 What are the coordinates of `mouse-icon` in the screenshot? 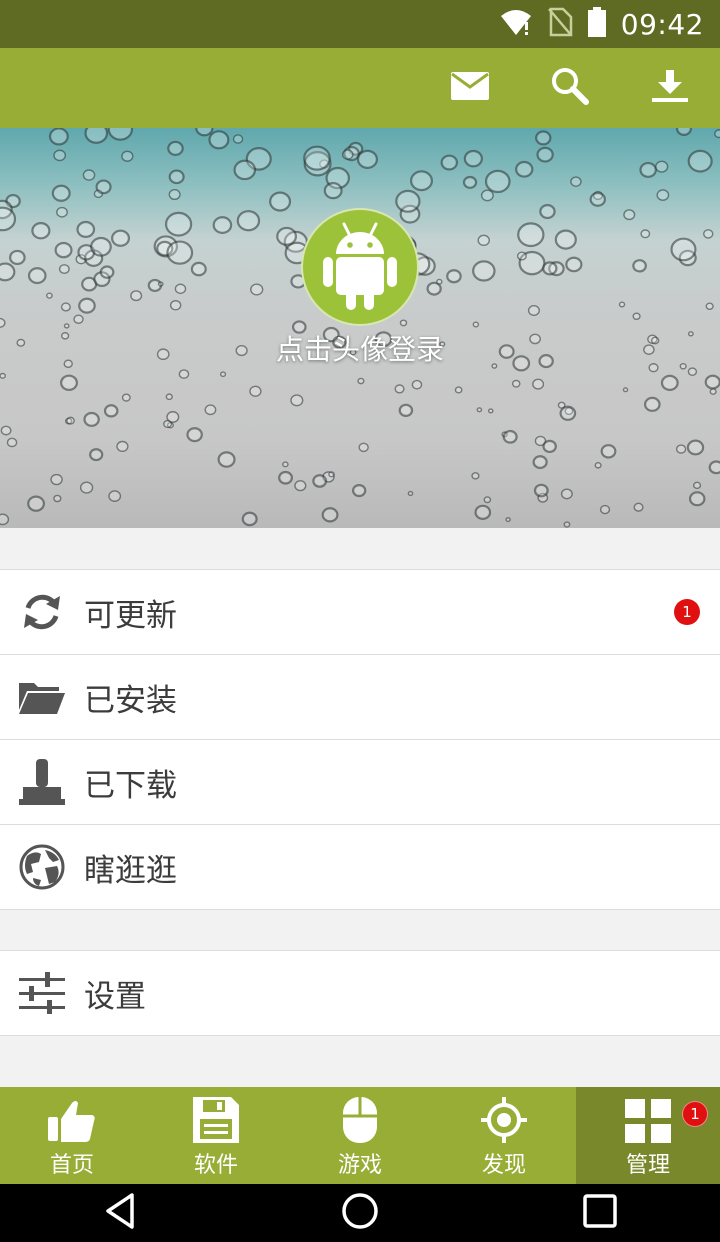 It's located at (360, 1115).